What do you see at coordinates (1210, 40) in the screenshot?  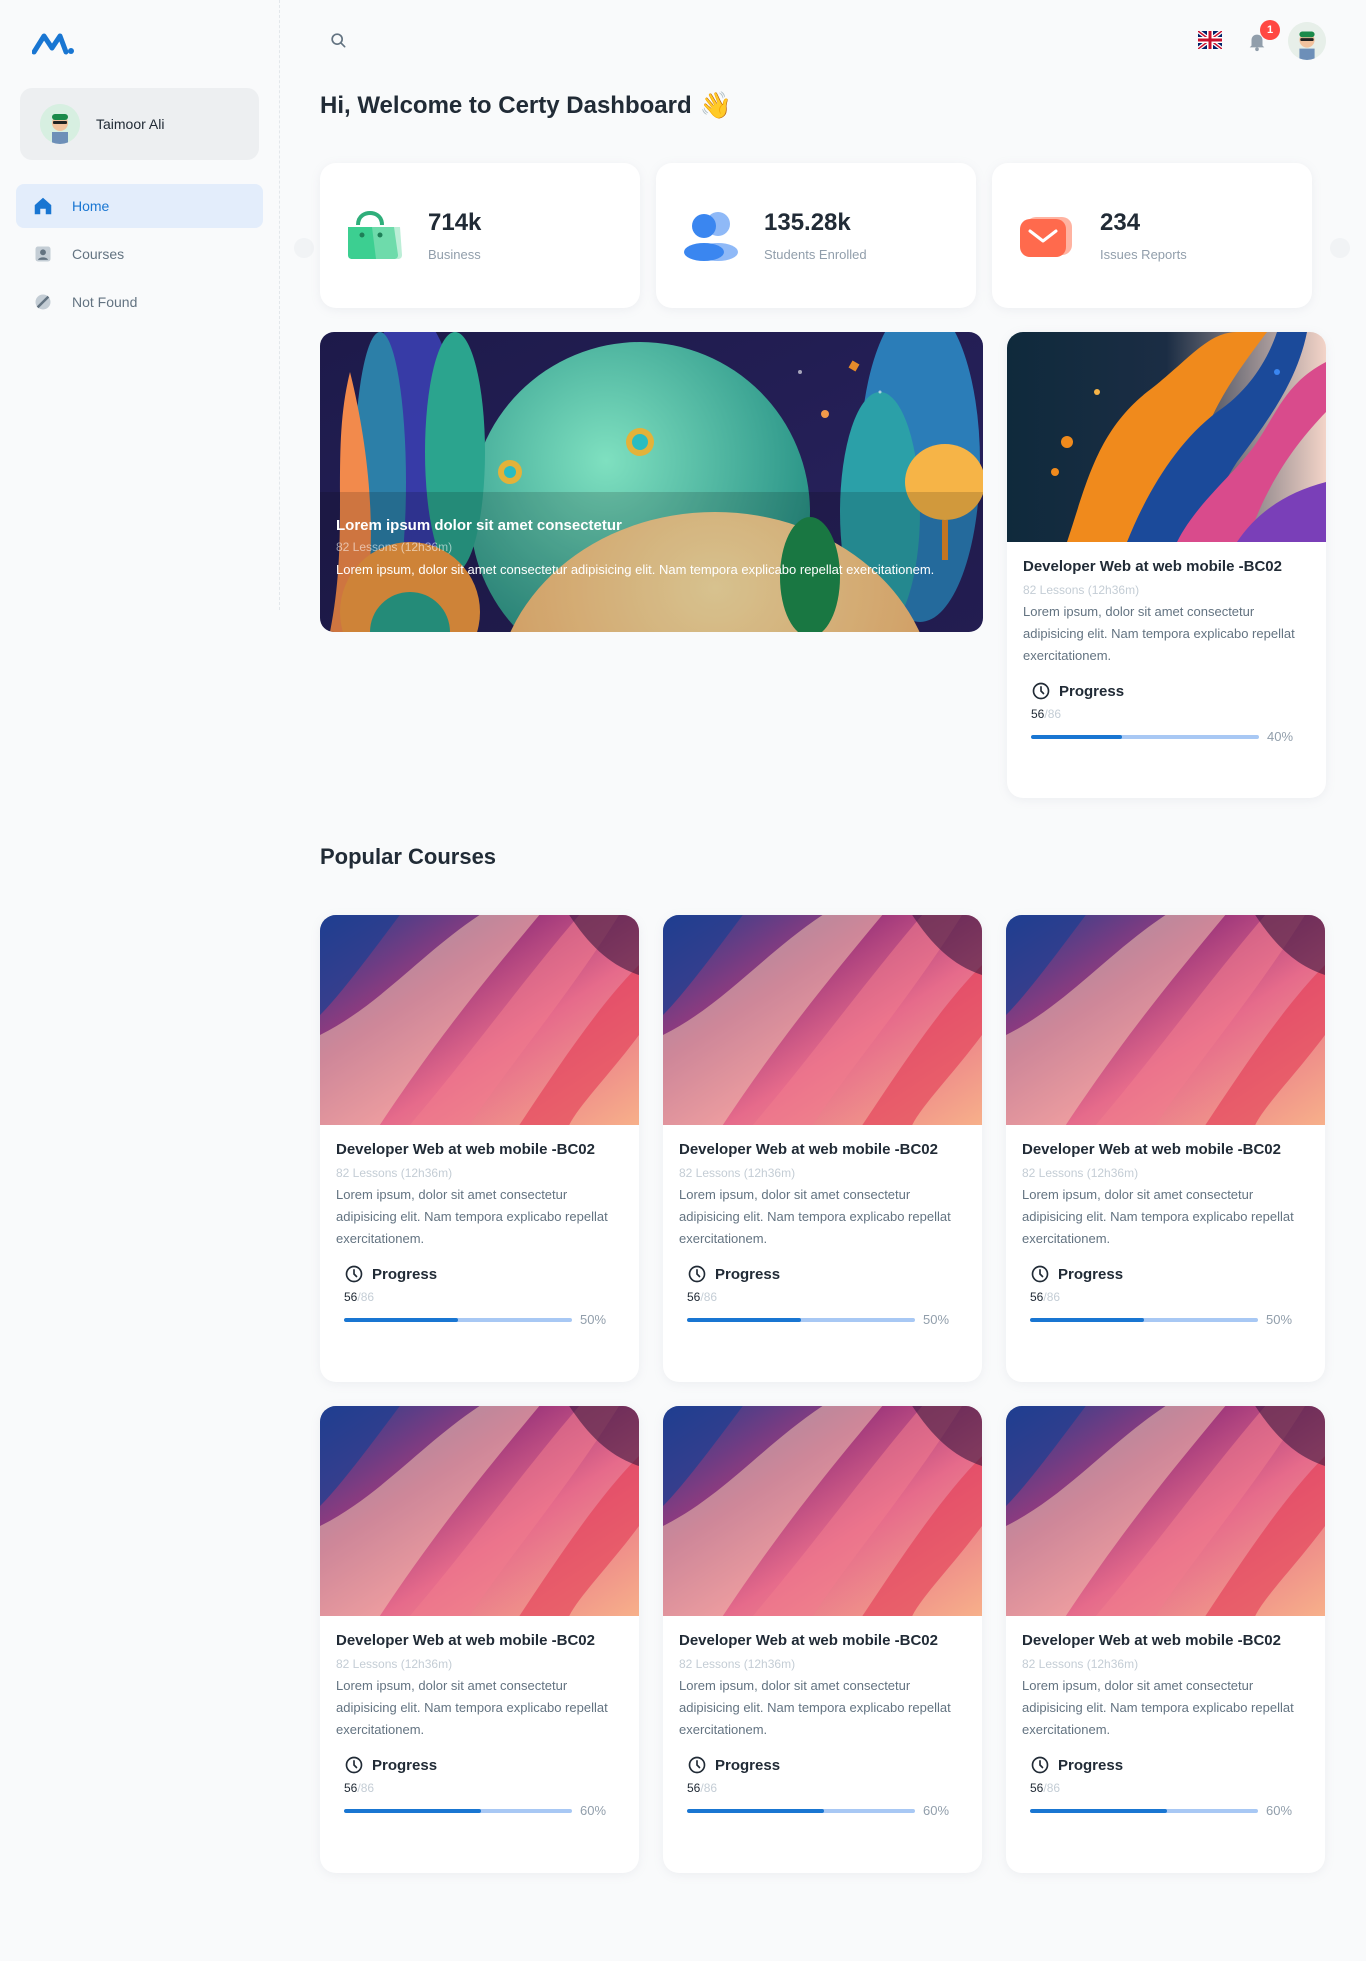 I see `uk-flag-icon` at bounding box center [1210, 40].